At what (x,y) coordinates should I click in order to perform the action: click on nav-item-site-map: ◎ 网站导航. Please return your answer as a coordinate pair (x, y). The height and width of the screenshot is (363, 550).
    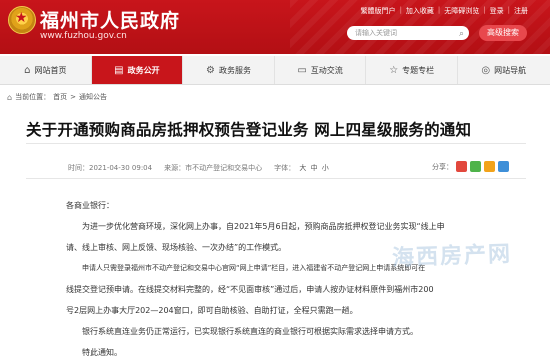
    Looking at the image, I should click on (504, 70).